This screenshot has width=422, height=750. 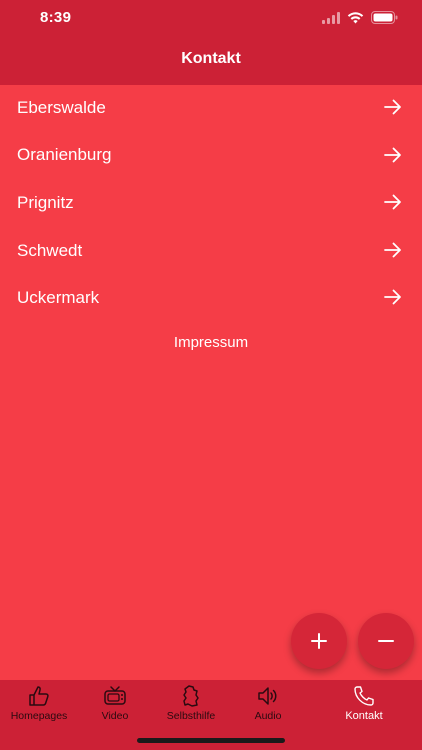 I want to click on status-time: 8:39, so click(x=56, y=17).